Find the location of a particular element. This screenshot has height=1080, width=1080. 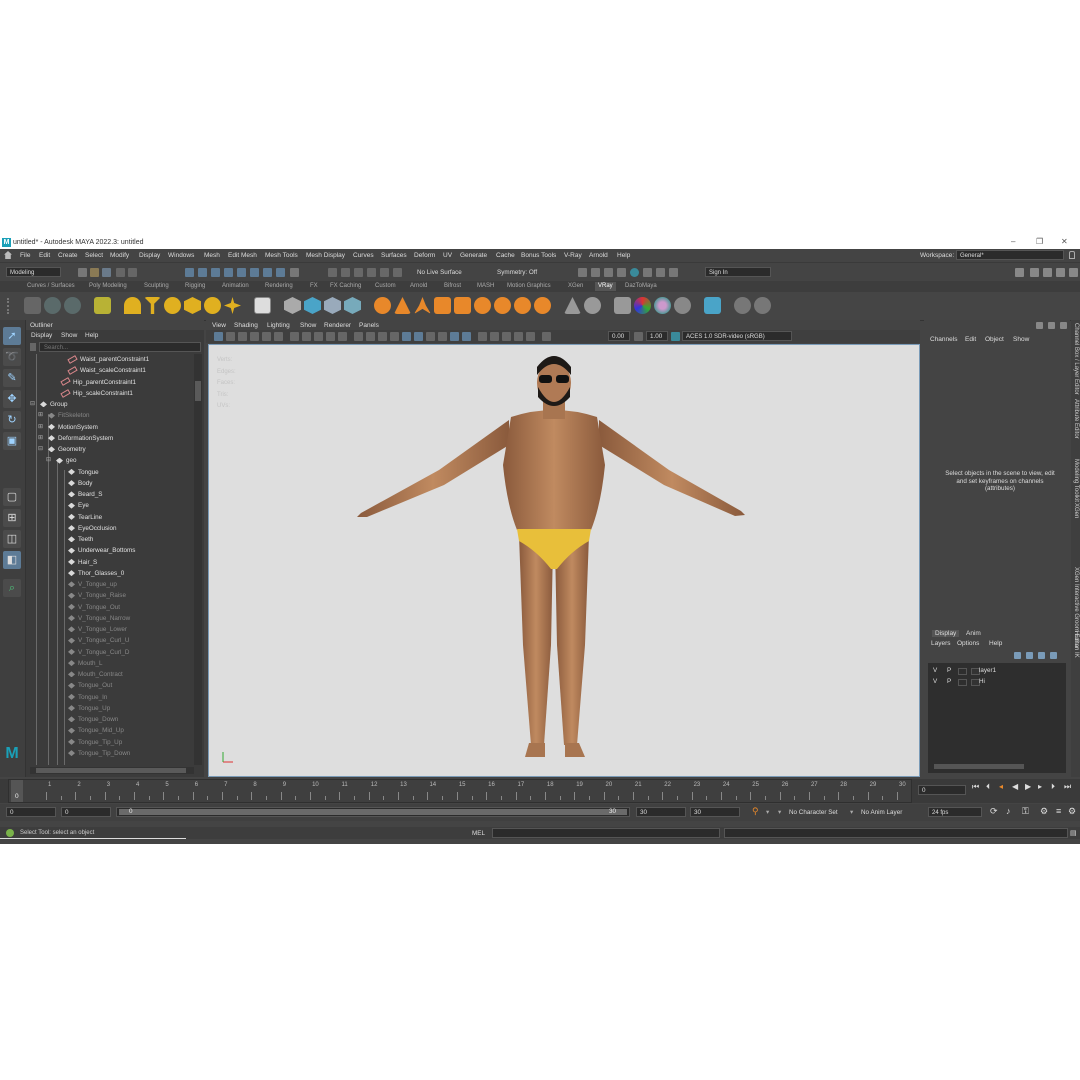

vray-mtl-override-icon is located at coordinates (482, 305).